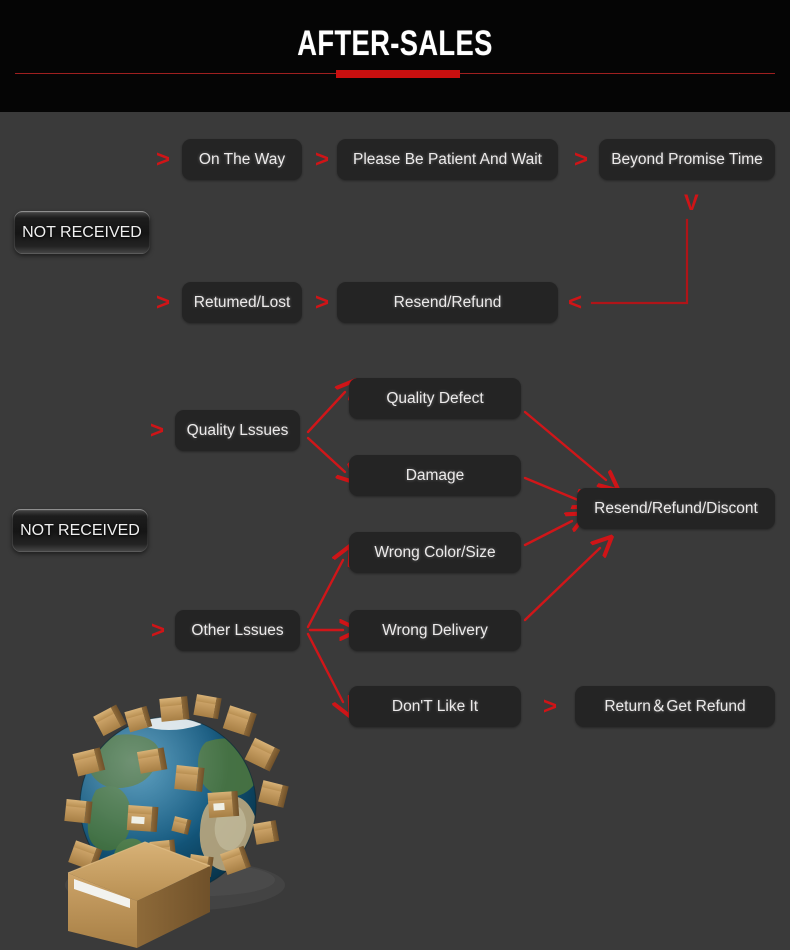  I want to click on node-label: Don'T Like It, so click(435, 706).